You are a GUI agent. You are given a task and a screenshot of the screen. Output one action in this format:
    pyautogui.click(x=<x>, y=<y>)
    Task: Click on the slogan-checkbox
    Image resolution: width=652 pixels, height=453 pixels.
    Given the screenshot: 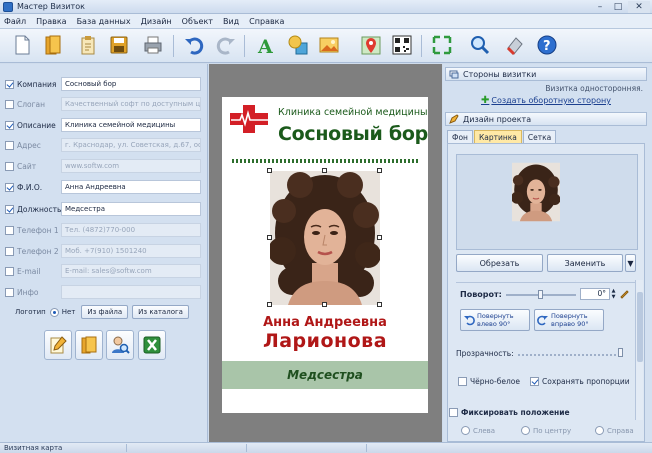 What is the action you would take?
    pyautogui.click(x=9, y=104)
    